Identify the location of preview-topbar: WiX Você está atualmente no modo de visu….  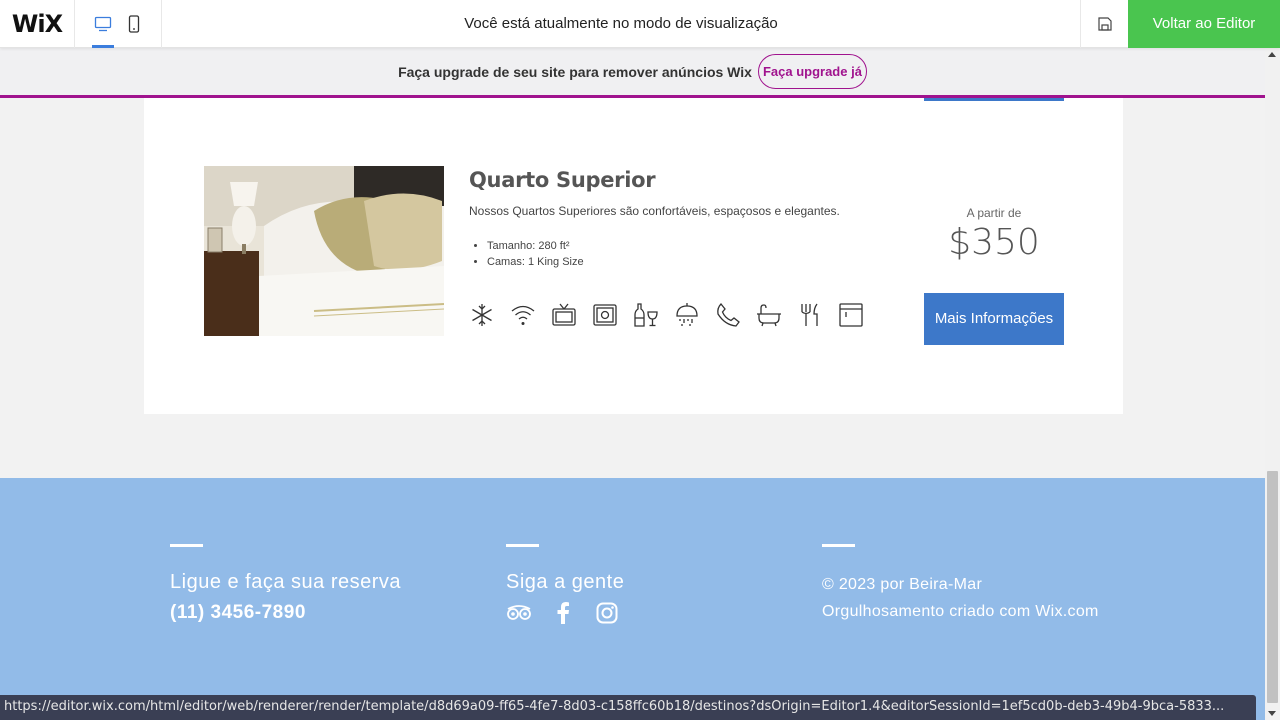
(640, 24).